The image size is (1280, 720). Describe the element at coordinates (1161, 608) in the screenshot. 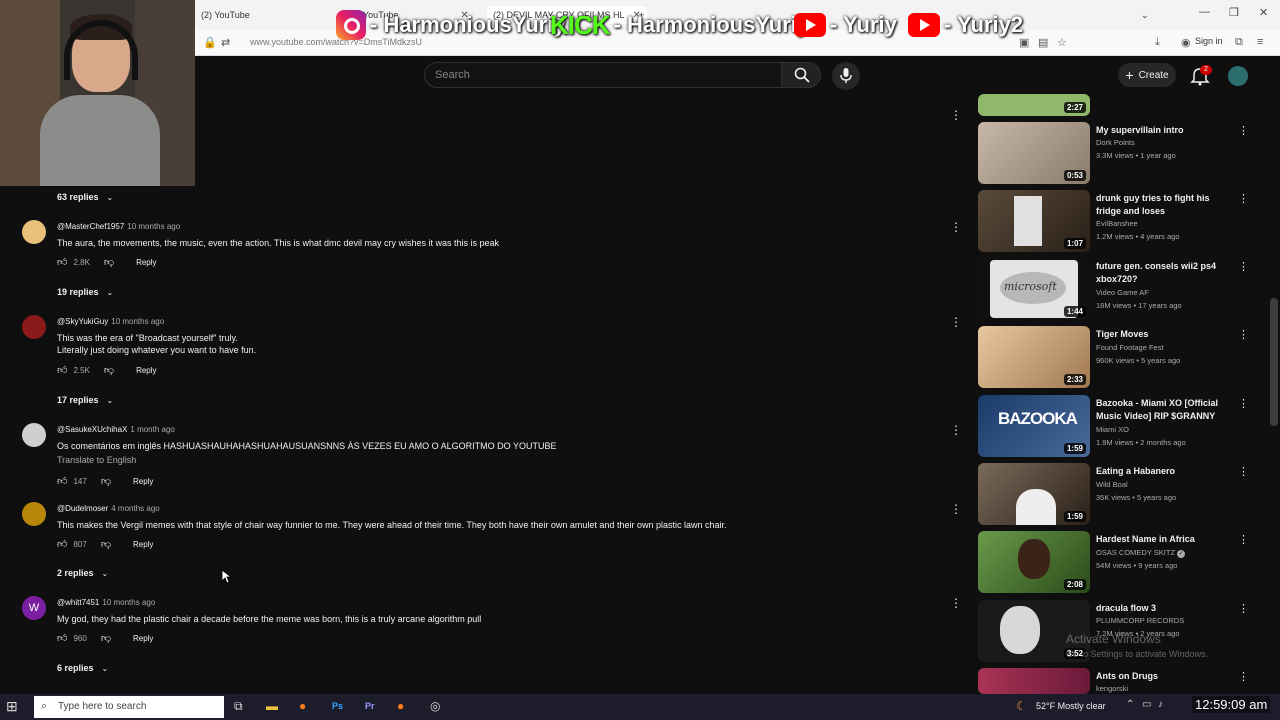

I see `video-title: dracula flow 3` at that location.